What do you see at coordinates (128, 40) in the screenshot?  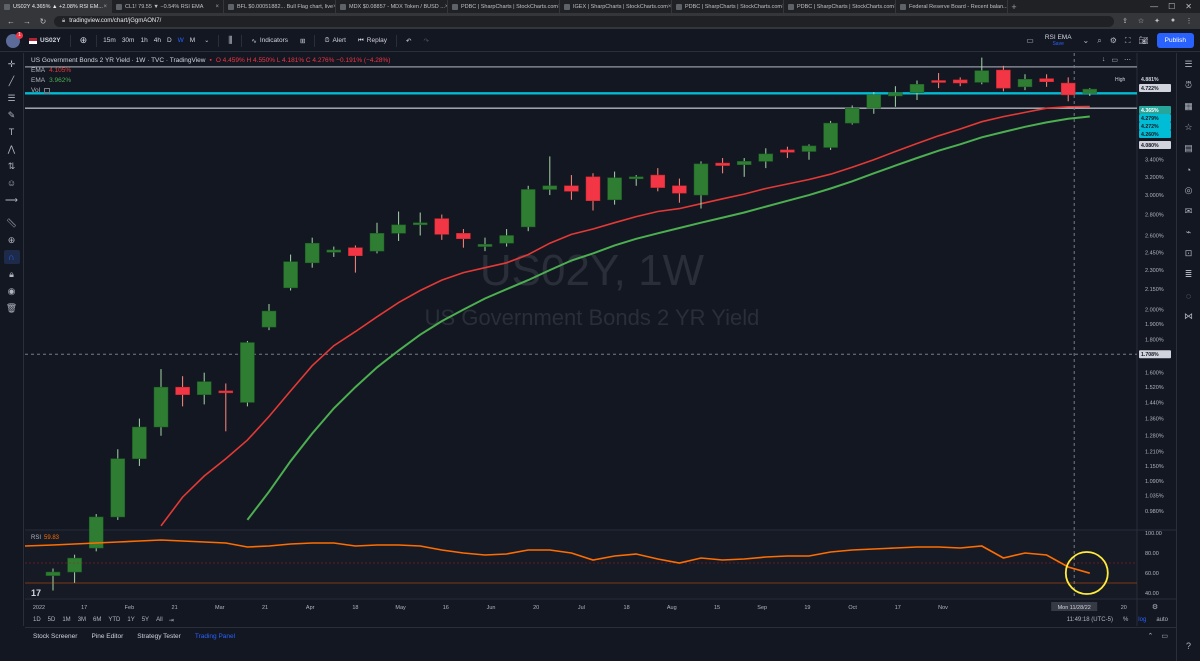 I see `timeframe-30m: 30m` at bounding box center [128, 40].